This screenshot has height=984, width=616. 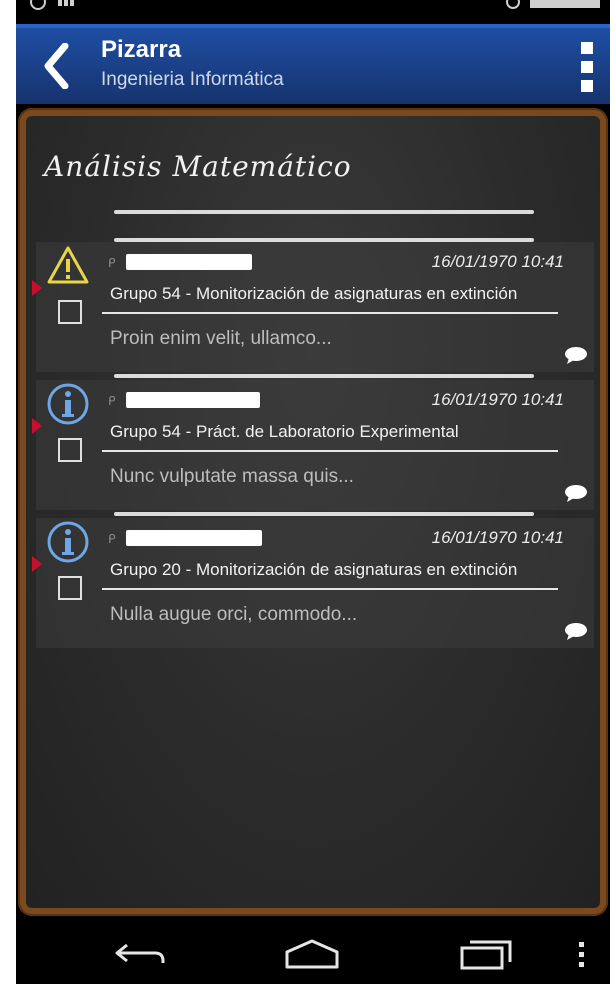 I want to click on nav-home-button, so click(x=312, y=954).